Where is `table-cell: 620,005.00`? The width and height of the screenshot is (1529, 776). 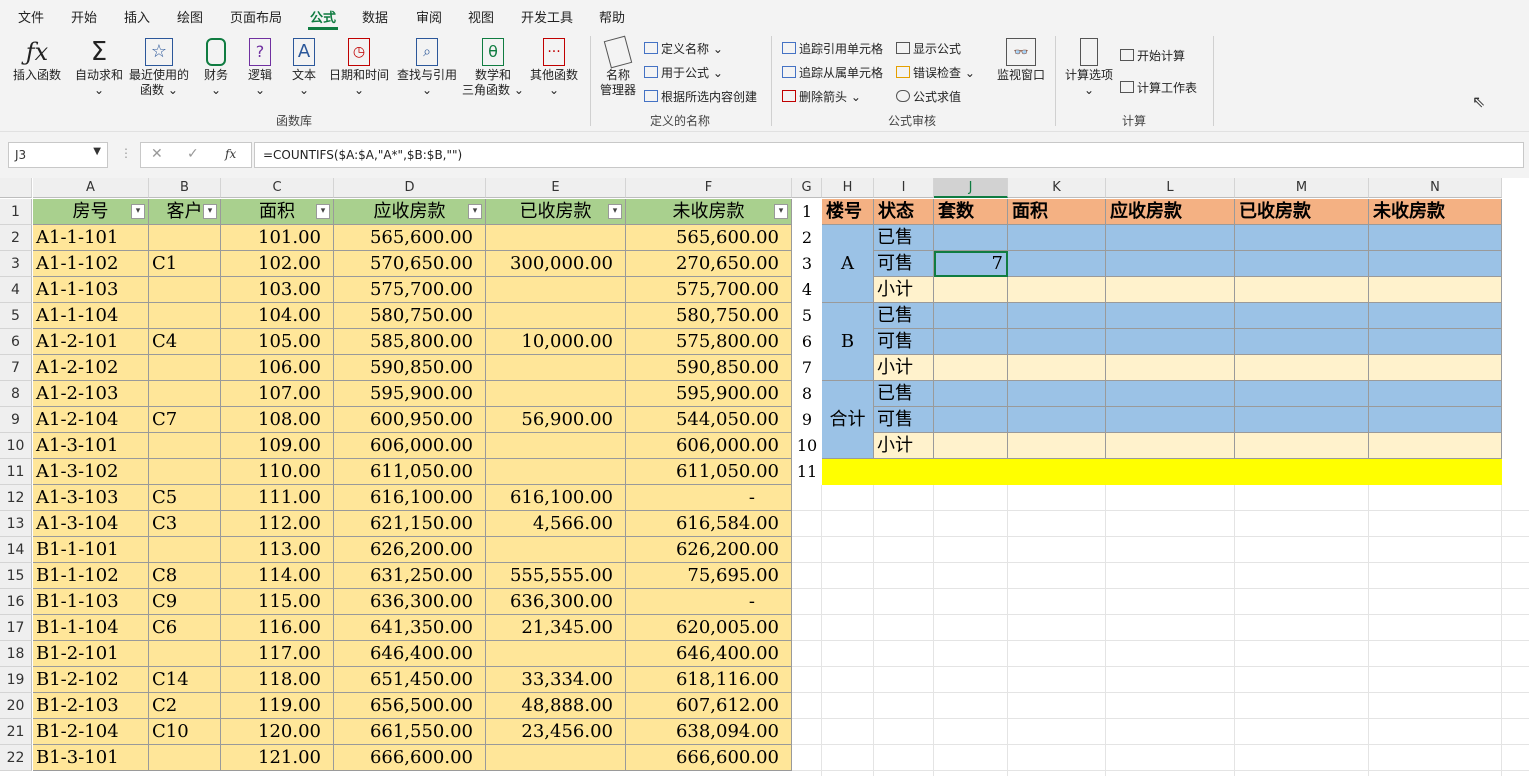 table-cell: 620,005.00 is located at coordinates (709, 628).